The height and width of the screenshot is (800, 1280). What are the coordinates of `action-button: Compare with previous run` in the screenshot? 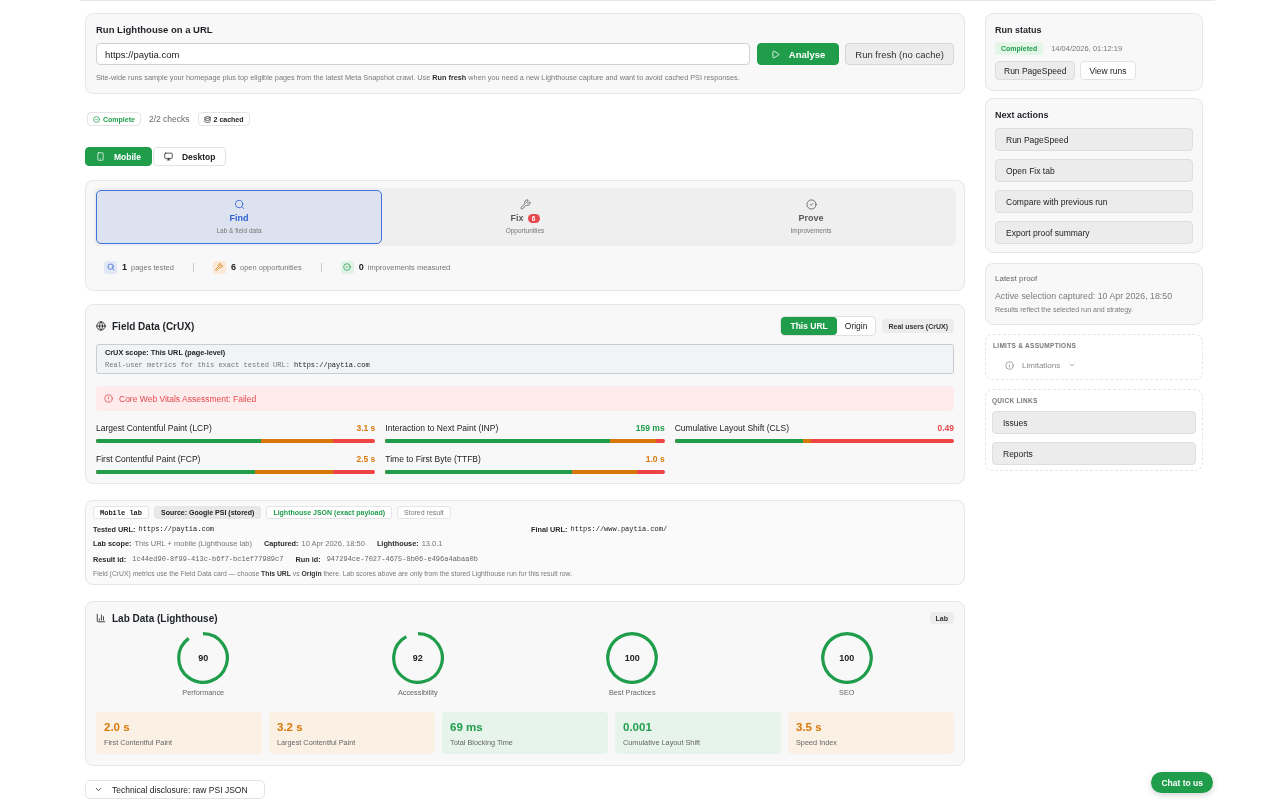 It's located at (1094, 201).